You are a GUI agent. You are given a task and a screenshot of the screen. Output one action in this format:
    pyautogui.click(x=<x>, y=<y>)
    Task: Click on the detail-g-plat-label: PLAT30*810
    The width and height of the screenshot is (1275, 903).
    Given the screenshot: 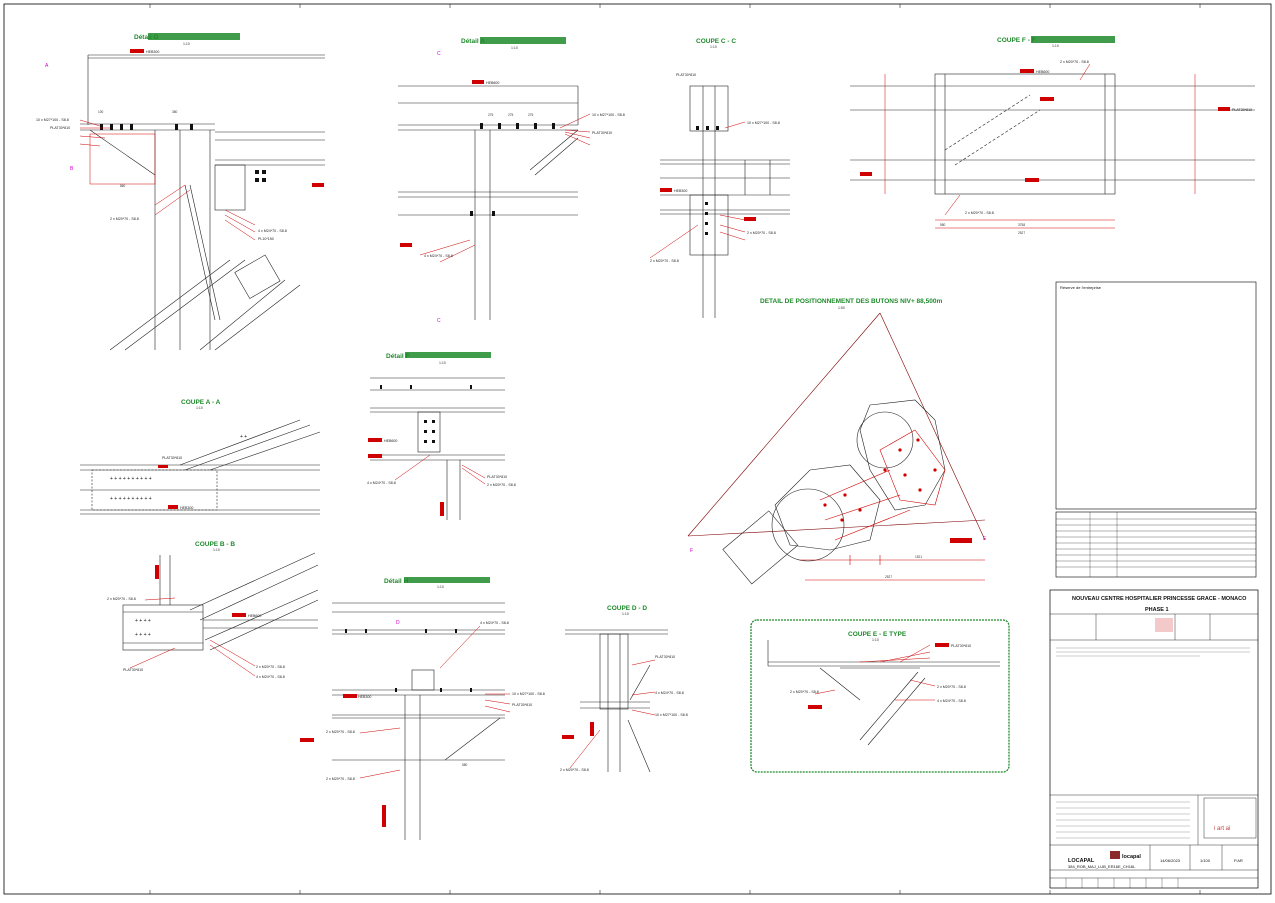 What is the action you would take?
    pyautogui.click(x=60, y=128)
    